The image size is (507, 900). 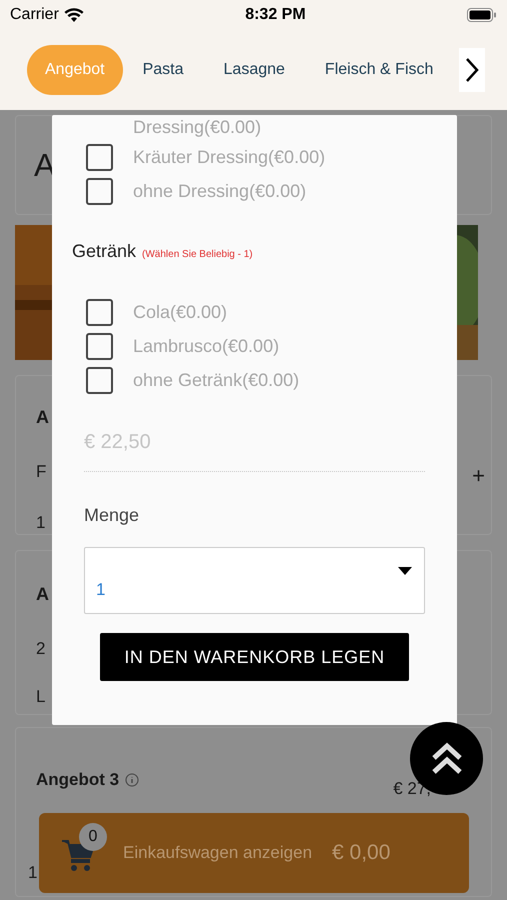 What do you see at coordinates (361, 853) in the screenshot?
I see `cart-total: € 0,00` at bounding box center [361, 853].